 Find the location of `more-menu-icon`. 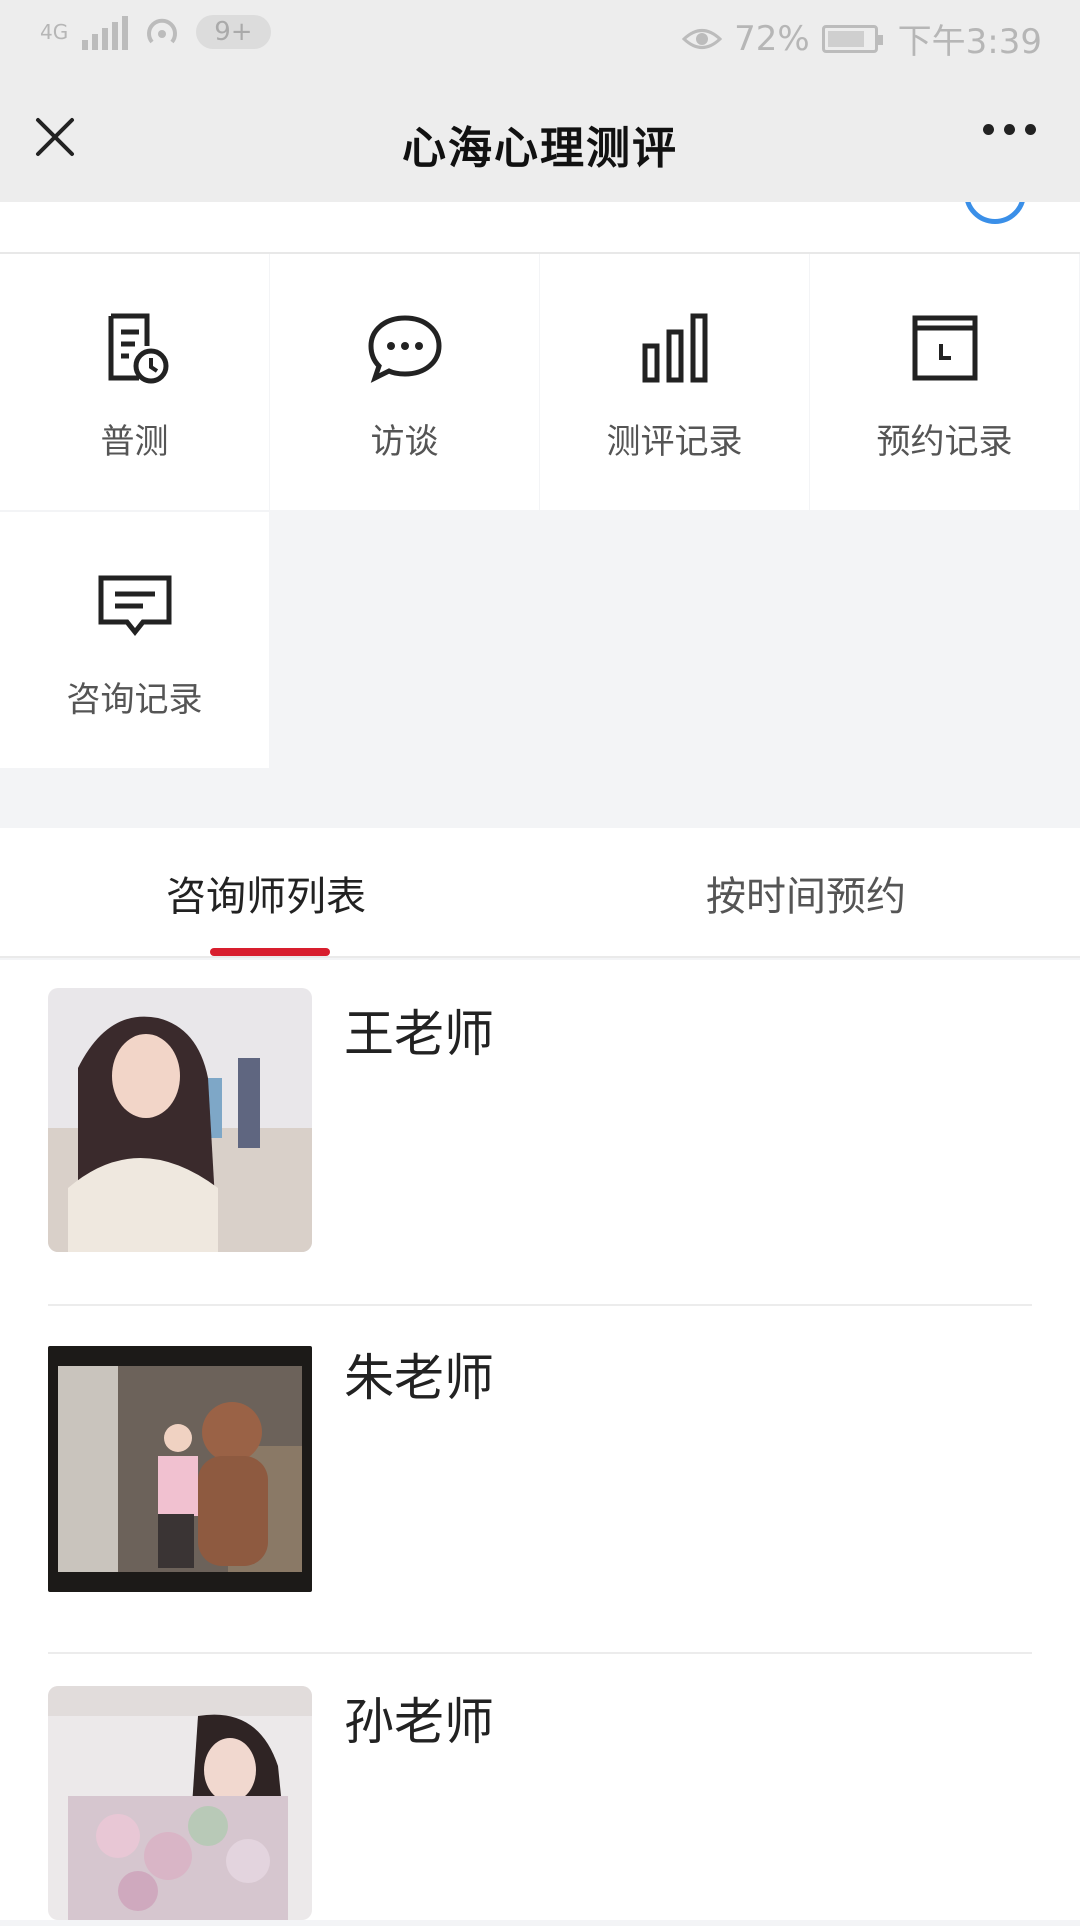

more-menu-icon is located at coordinates (1009, 129).